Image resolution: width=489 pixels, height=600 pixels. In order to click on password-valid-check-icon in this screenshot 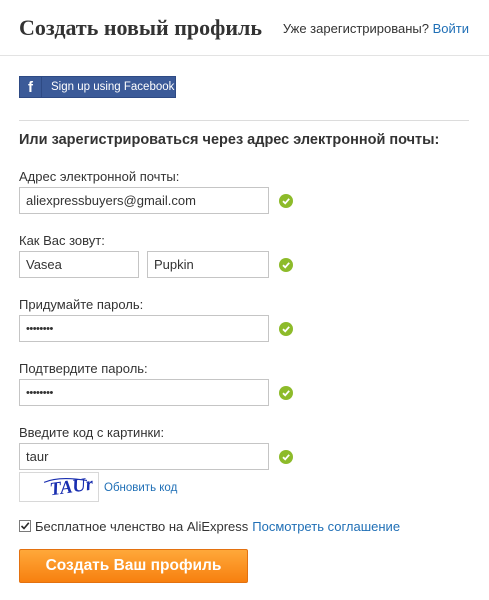, I will do `click(286, 329)`.